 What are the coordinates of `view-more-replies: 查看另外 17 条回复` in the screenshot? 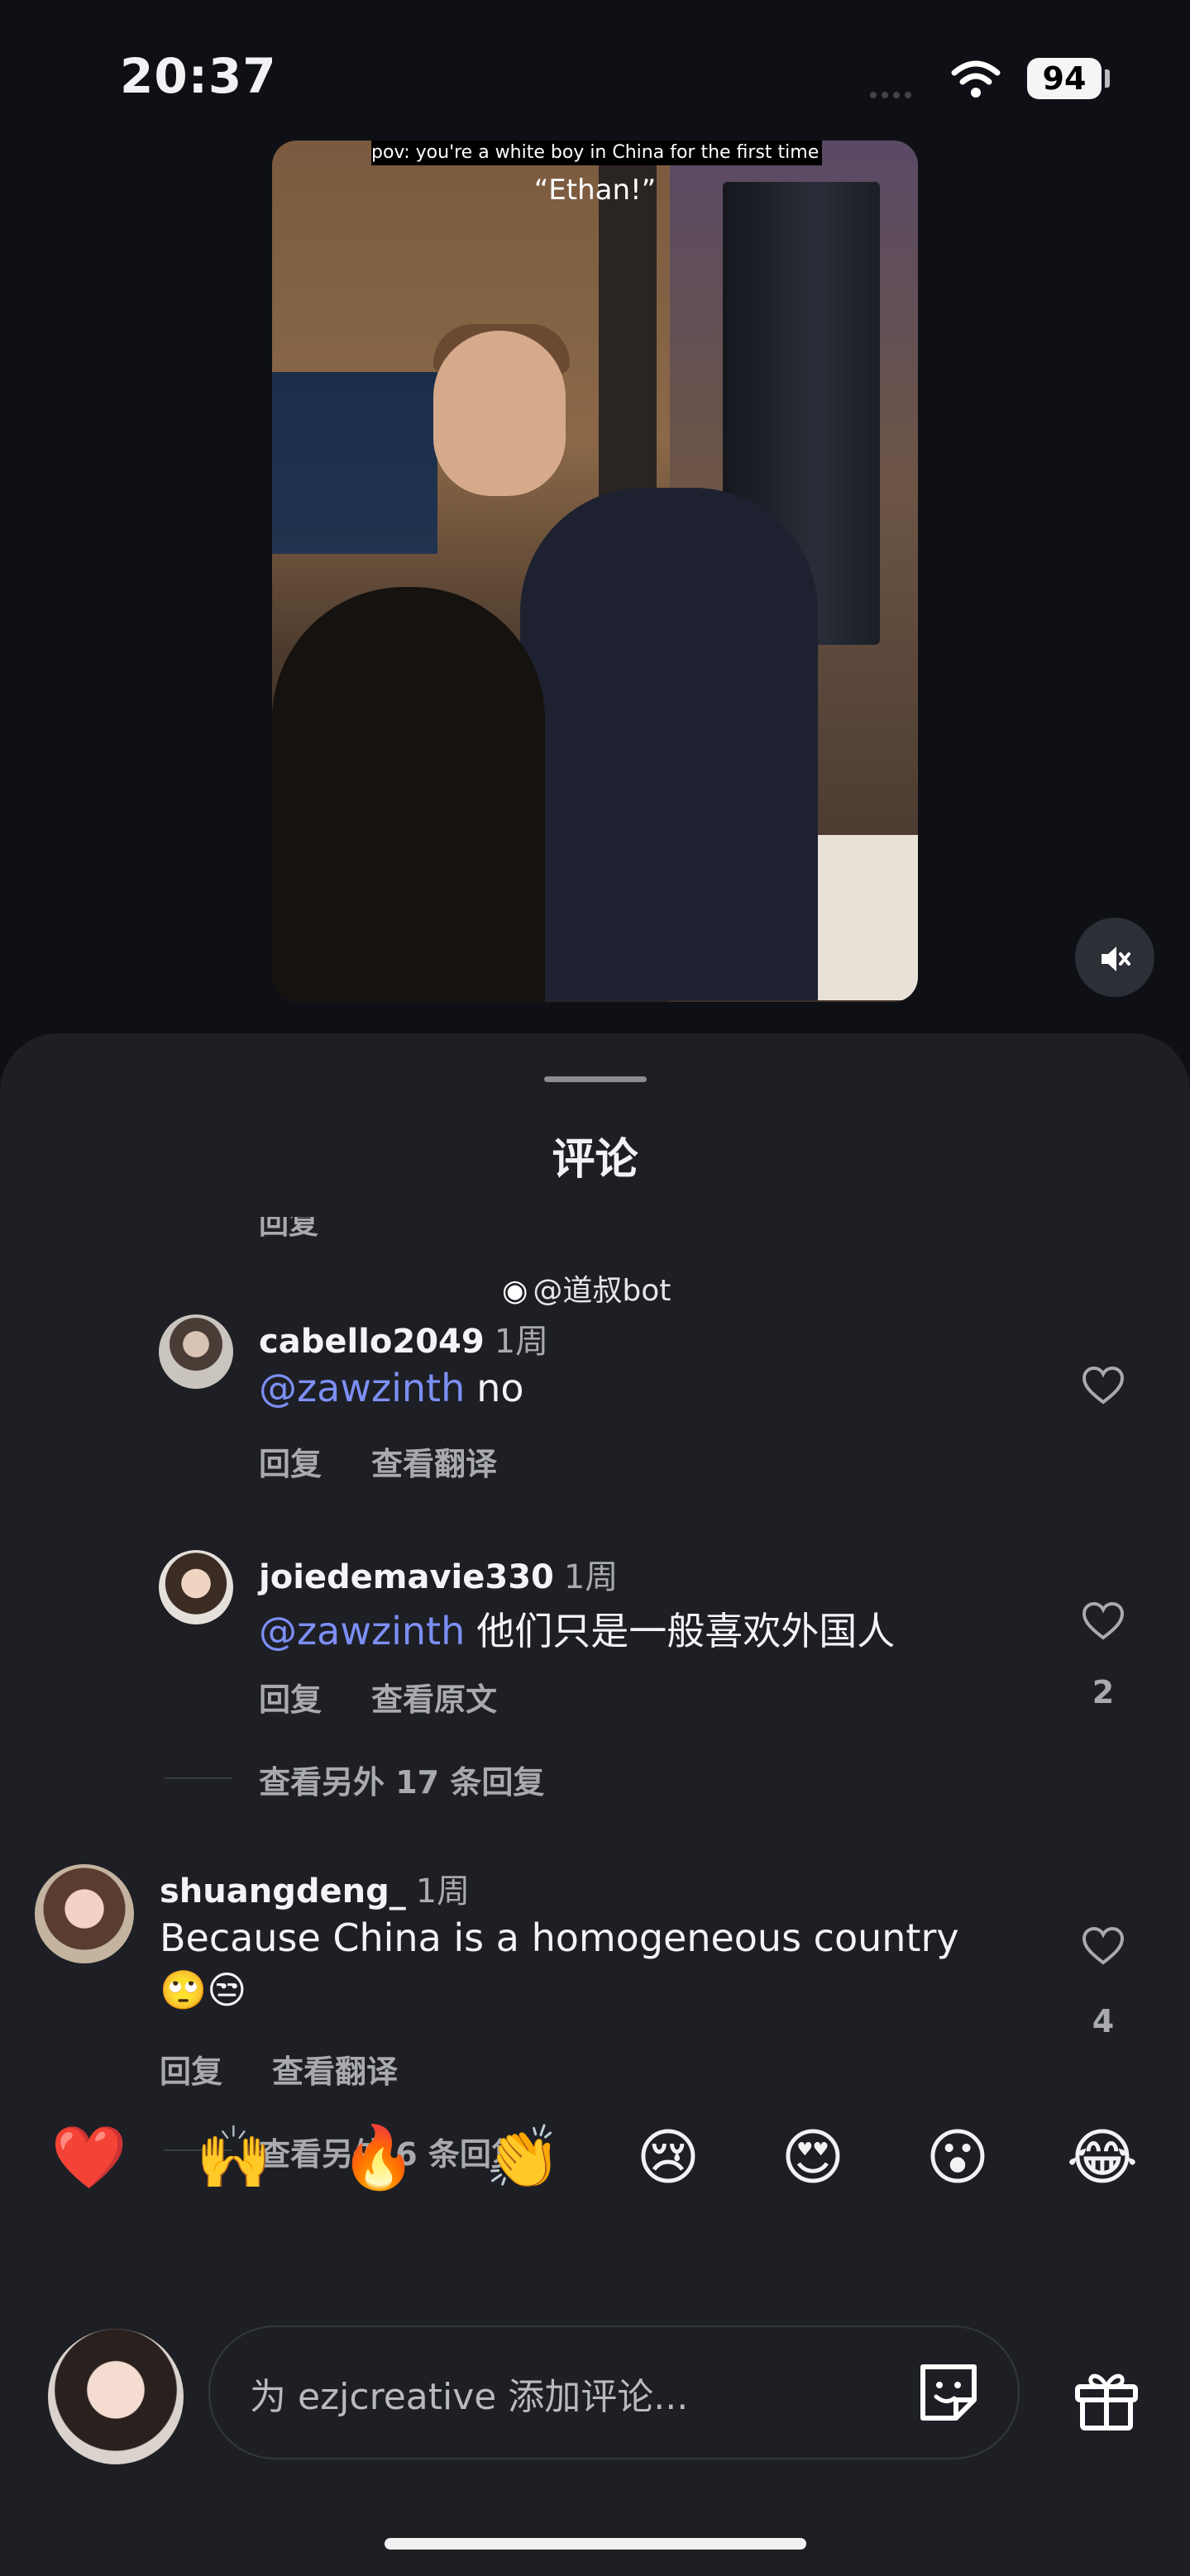 It's located at (401, 1779).